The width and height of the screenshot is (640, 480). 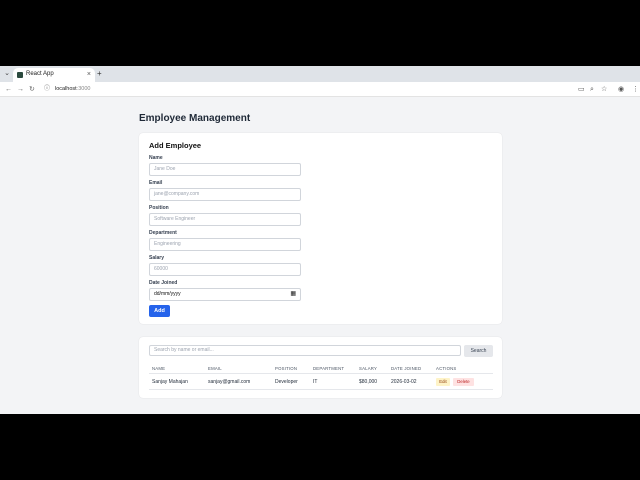 What do you see at coordinates (157, 258) in the screenshot?
I see `salary-label: Salary` at bounding box center [157, 258].